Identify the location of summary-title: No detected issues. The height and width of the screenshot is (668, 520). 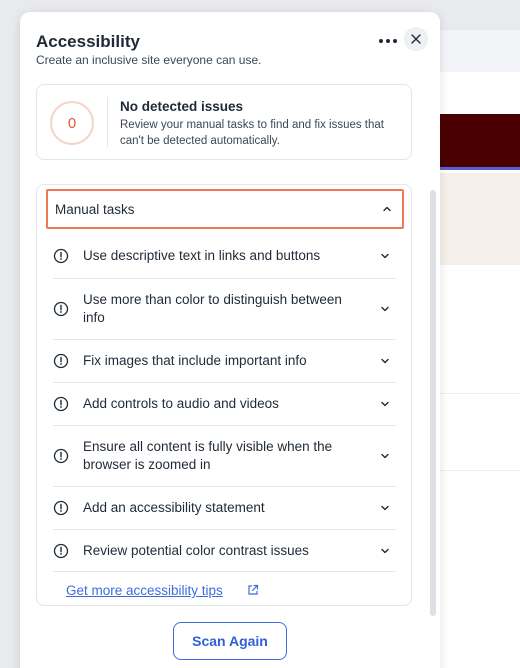
(182, 106).